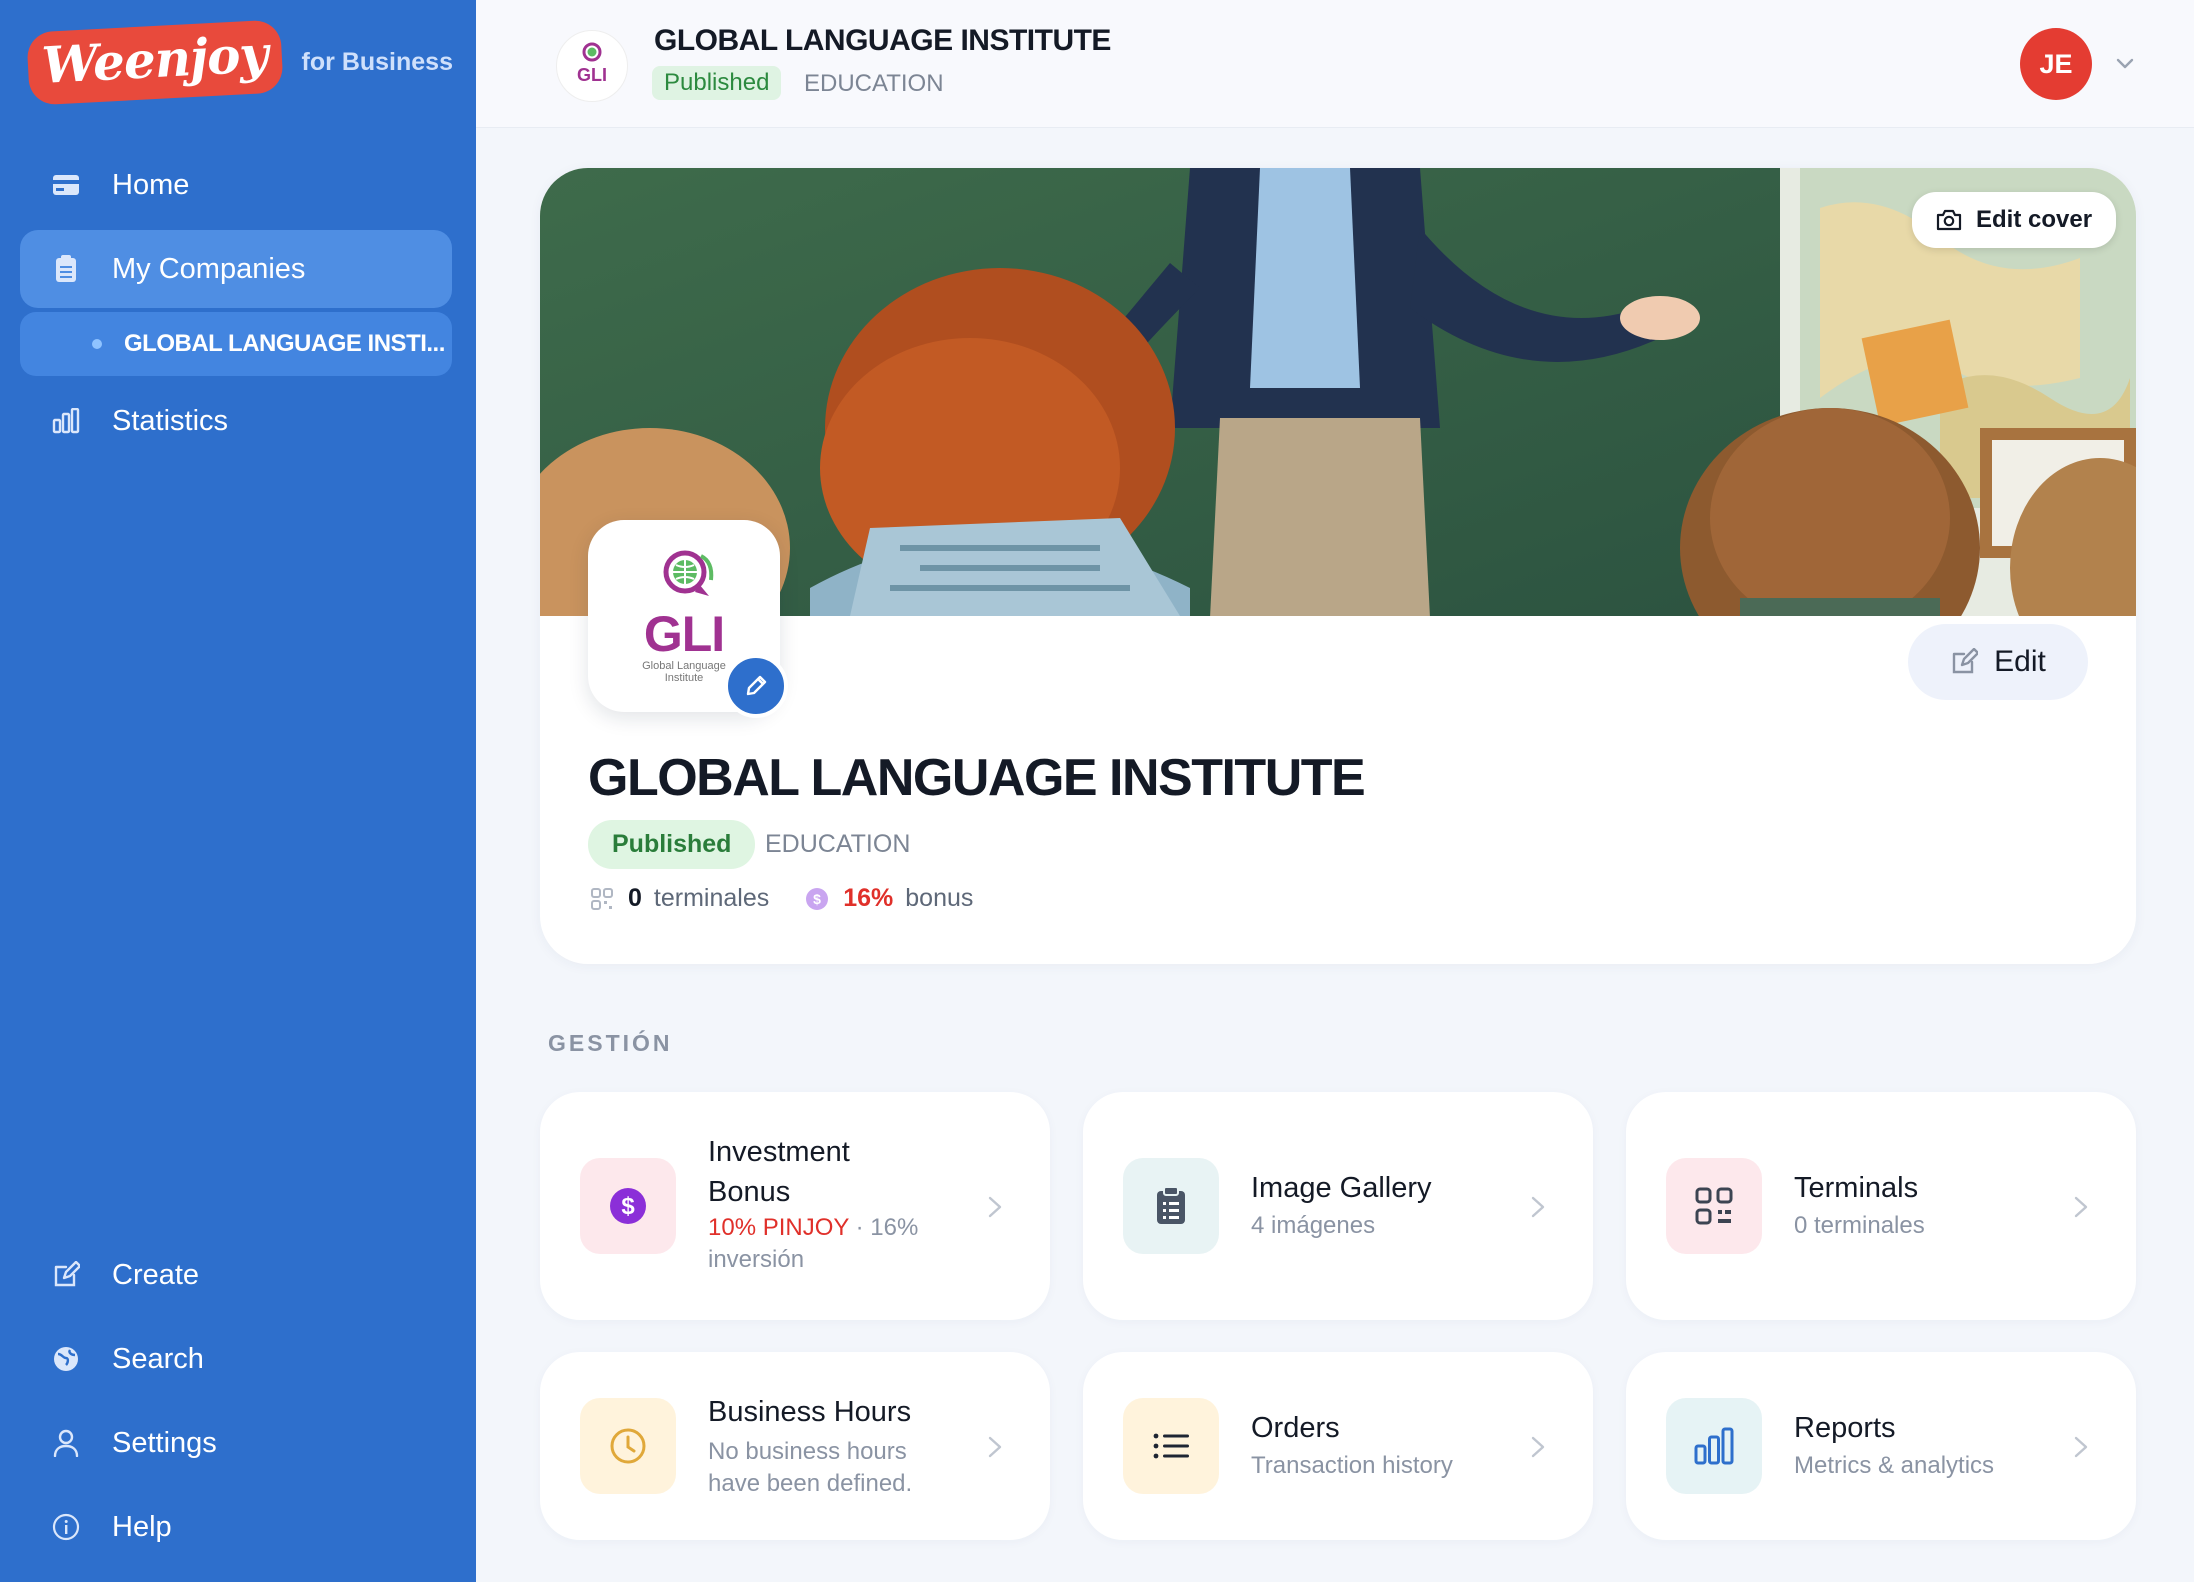  What do you see at coordinates (779, 1152) in the screenshot?
I see `card-title: Investment` at bounding box center [779, 1152].